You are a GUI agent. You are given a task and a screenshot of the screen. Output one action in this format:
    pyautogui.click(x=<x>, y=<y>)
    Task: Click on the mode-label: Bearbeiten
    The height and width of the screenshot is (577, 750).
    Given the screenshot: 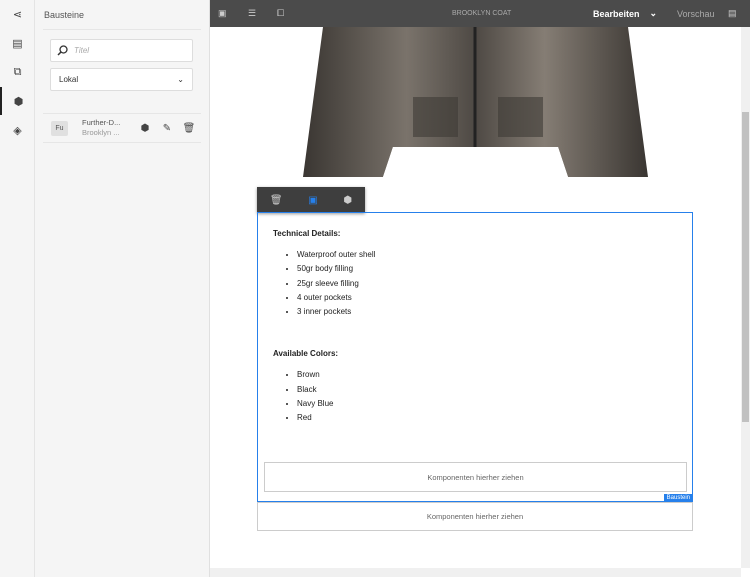 What is the action you would take?
    pyautogui.click(x=616, y=13)
    